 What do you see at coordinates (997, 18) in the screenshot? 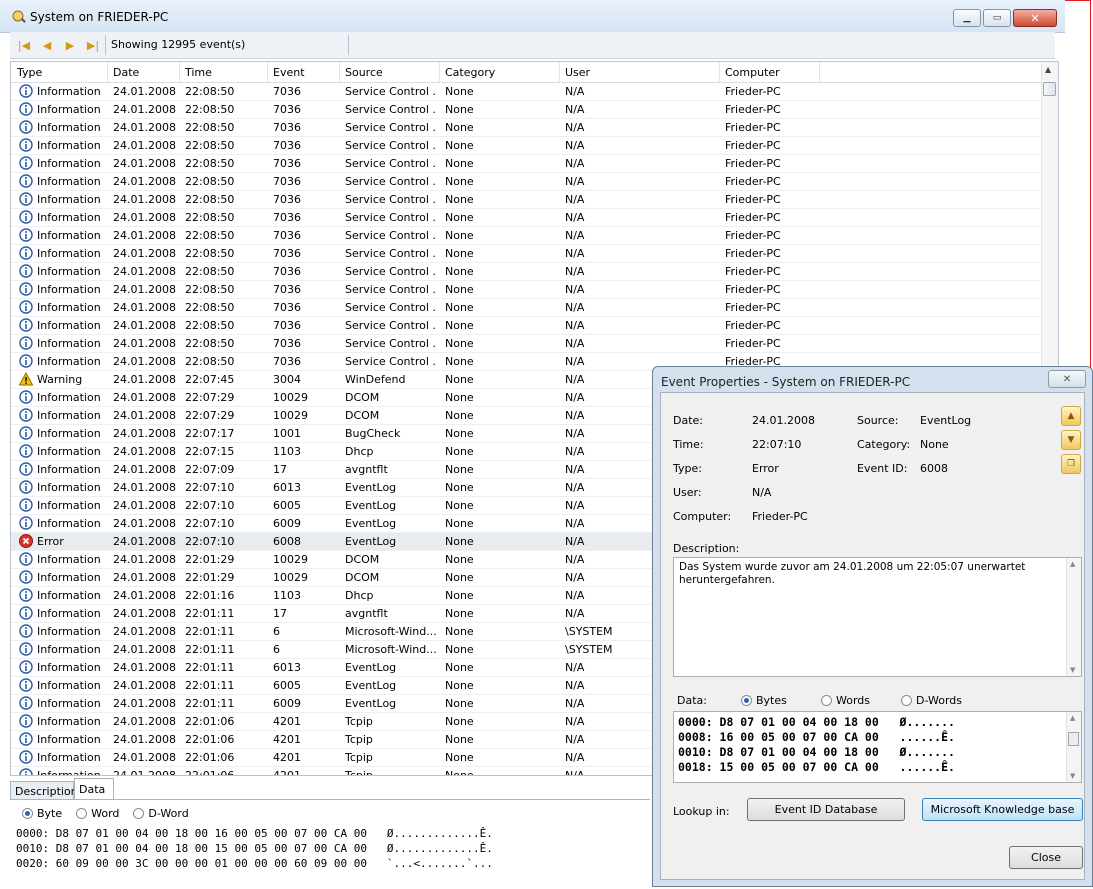
I see `maximize-button: ▭` at bounding box center [997, 18].